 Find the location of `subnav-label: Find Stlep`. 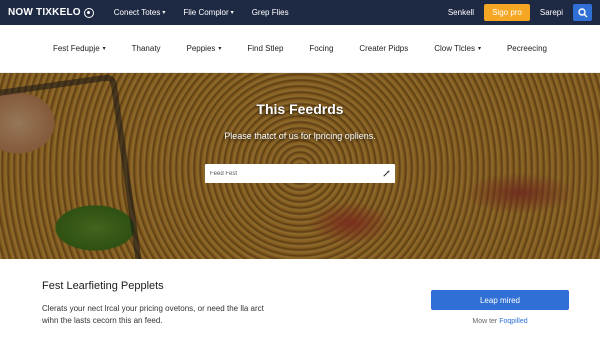

subnav-label: Find Stlep is located at coordinates (265, 48).